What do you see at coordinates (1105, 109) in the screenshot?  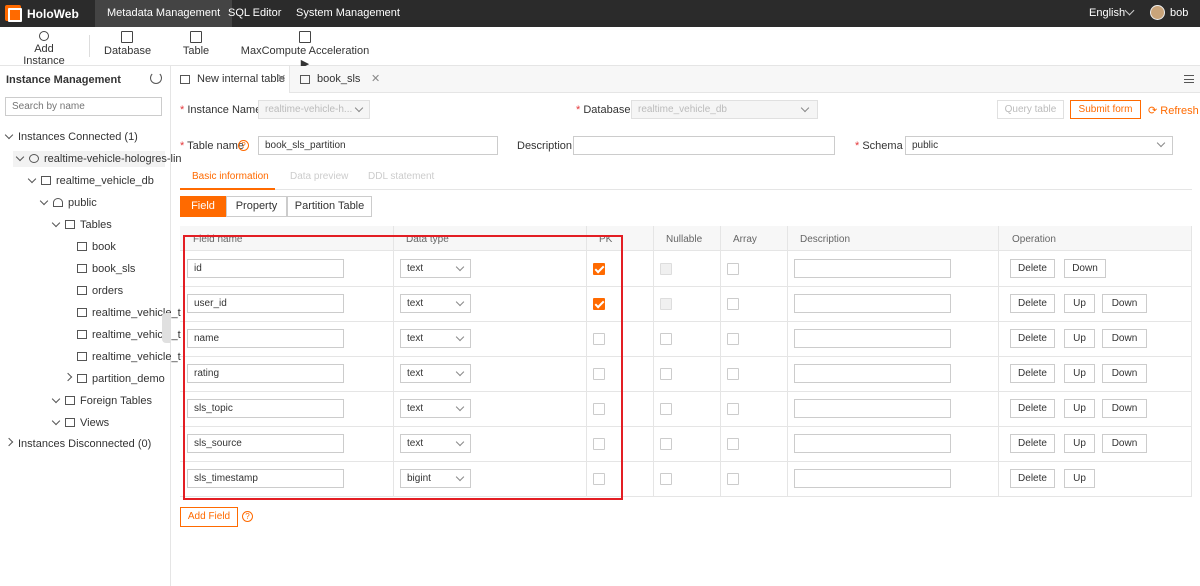 I see `submit-form-button: Submit form` at bounding box center [1105, 109].